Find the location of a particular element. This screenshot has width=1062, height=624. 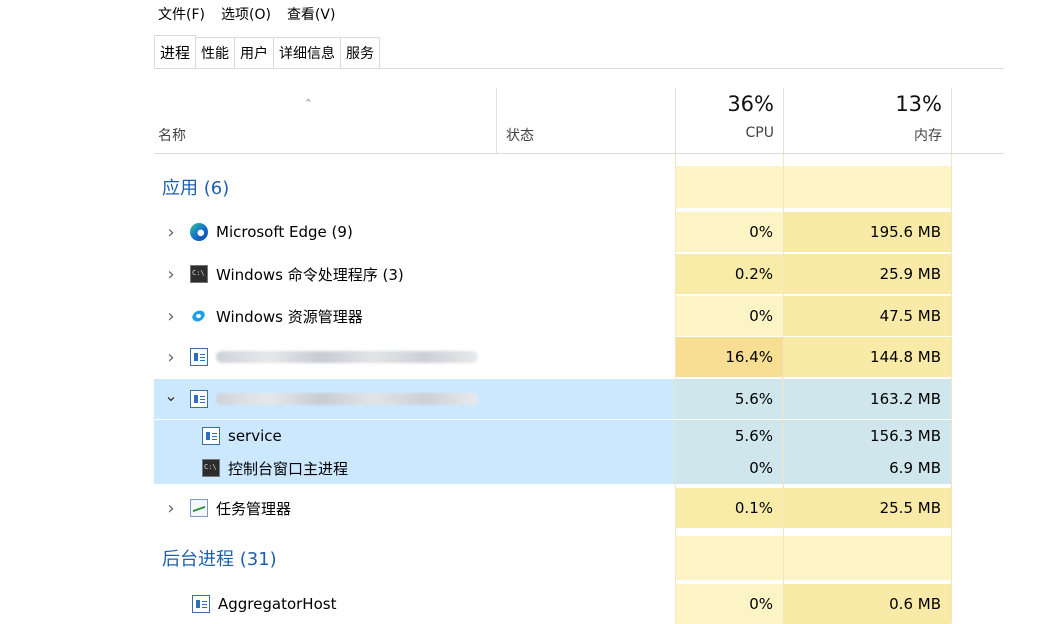

column-header-cpu: CPU is located at coordinates (760, 133).